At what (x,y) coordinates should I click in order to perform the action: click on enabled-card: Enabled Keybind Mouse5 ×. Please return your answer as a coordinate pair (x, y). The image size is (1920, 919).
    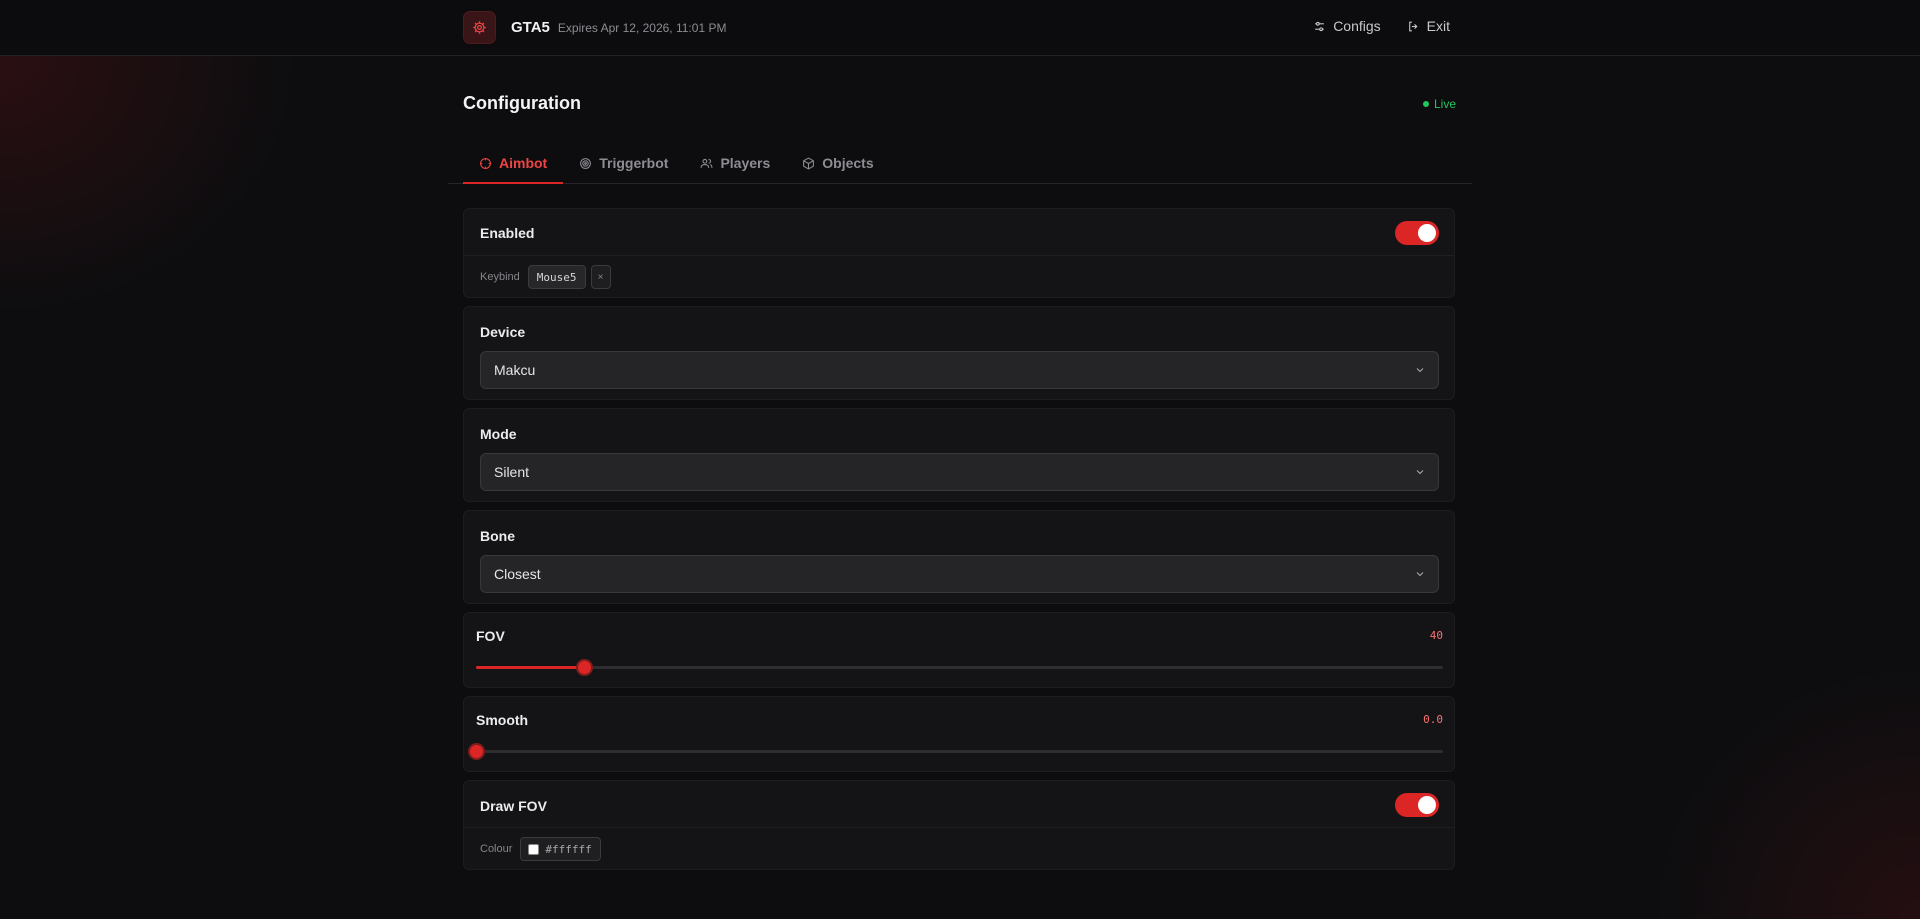
    Looking at the image, I should click on (959, 253).